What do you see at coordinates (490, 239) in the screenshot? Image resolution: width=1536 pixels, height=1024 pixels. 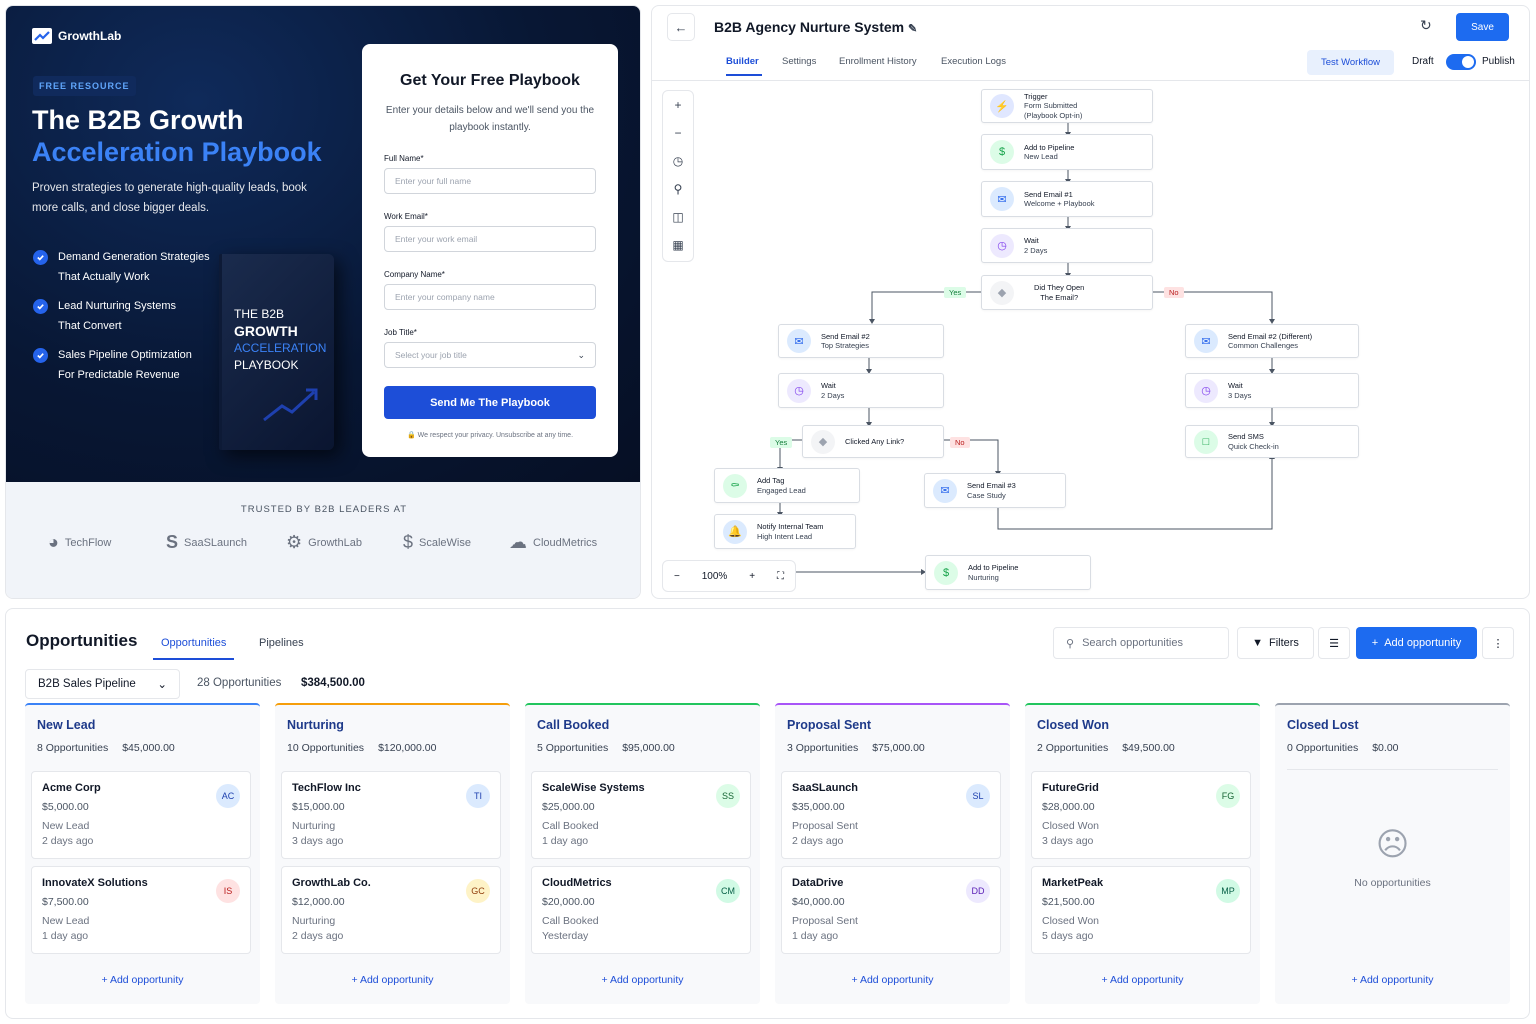 I see `work-email-input: Enter your work email` at bounding box center [490, 239].